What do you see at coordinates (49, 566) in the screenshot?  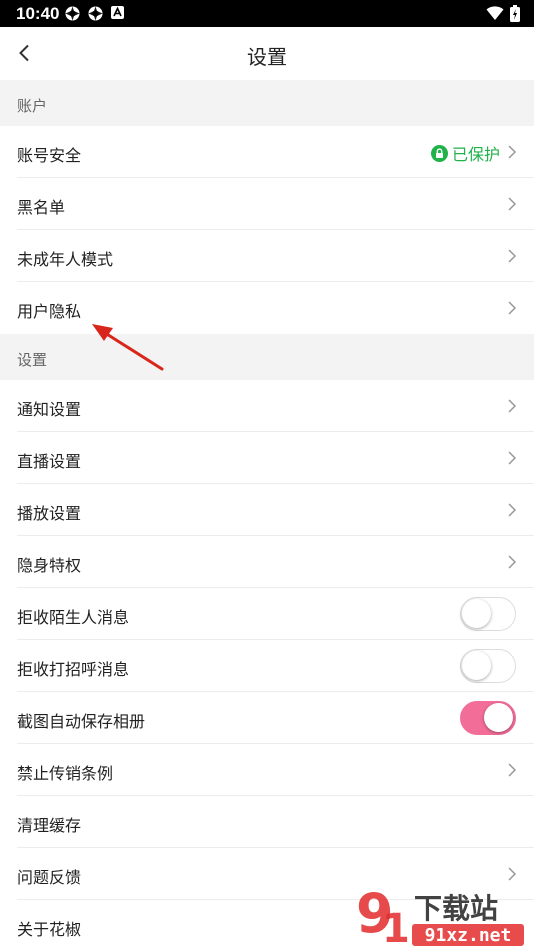 I see `row-label: 隐身特权` at bounding box center [49, 566].